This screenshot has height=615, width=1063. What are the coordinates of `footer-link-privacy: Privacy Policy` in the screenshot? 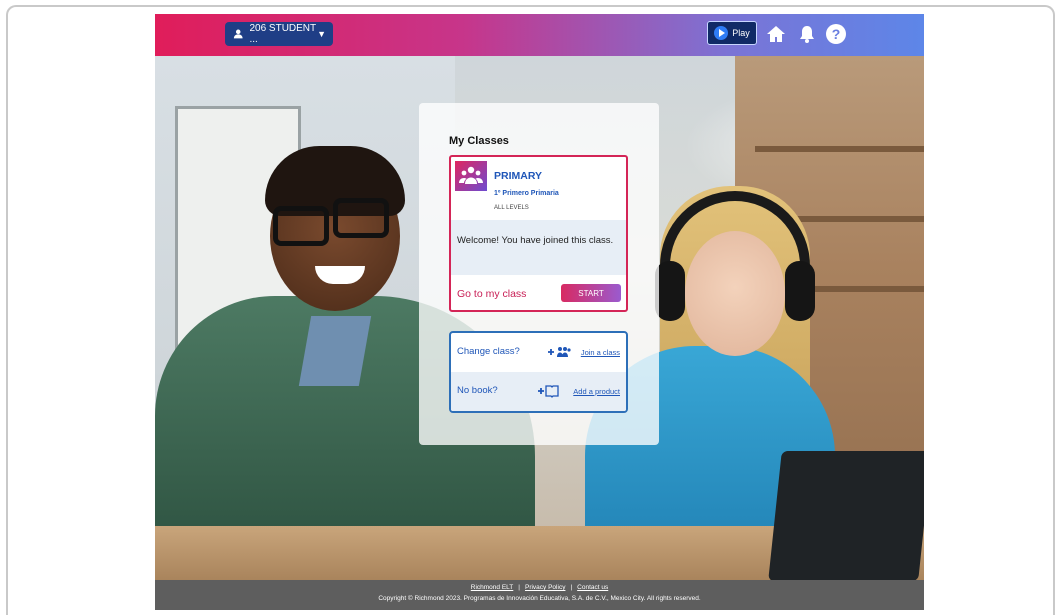 It's located at (545, 587).